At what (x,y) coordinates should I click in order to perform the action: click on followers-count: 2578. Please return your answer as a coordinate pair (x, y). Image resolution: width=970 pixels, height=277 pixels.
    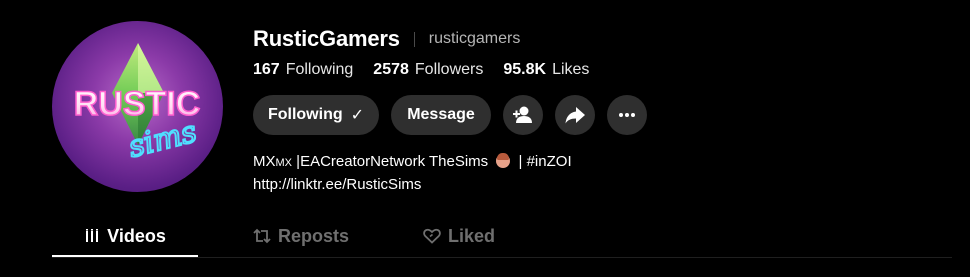
    Looking at the image, I should click on (391, 69).